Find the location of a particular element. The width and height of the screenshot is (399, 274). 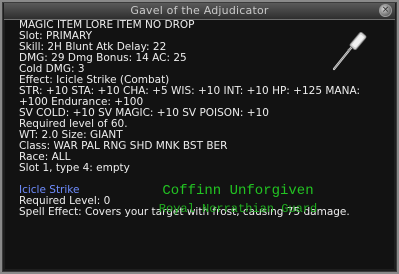

item-augment-slot: Slot 1, type 4: empty is located at coordinates (74, 168).